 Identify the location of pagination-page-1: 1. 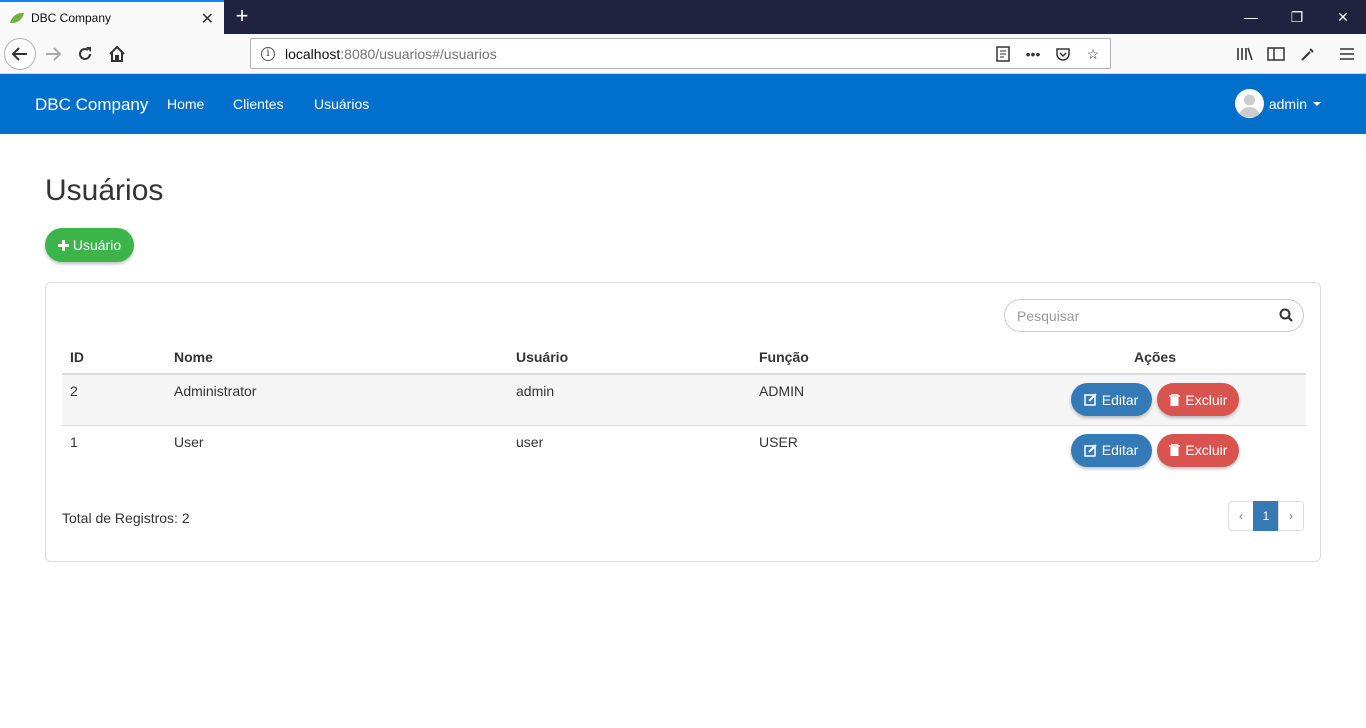
(1266, 516).